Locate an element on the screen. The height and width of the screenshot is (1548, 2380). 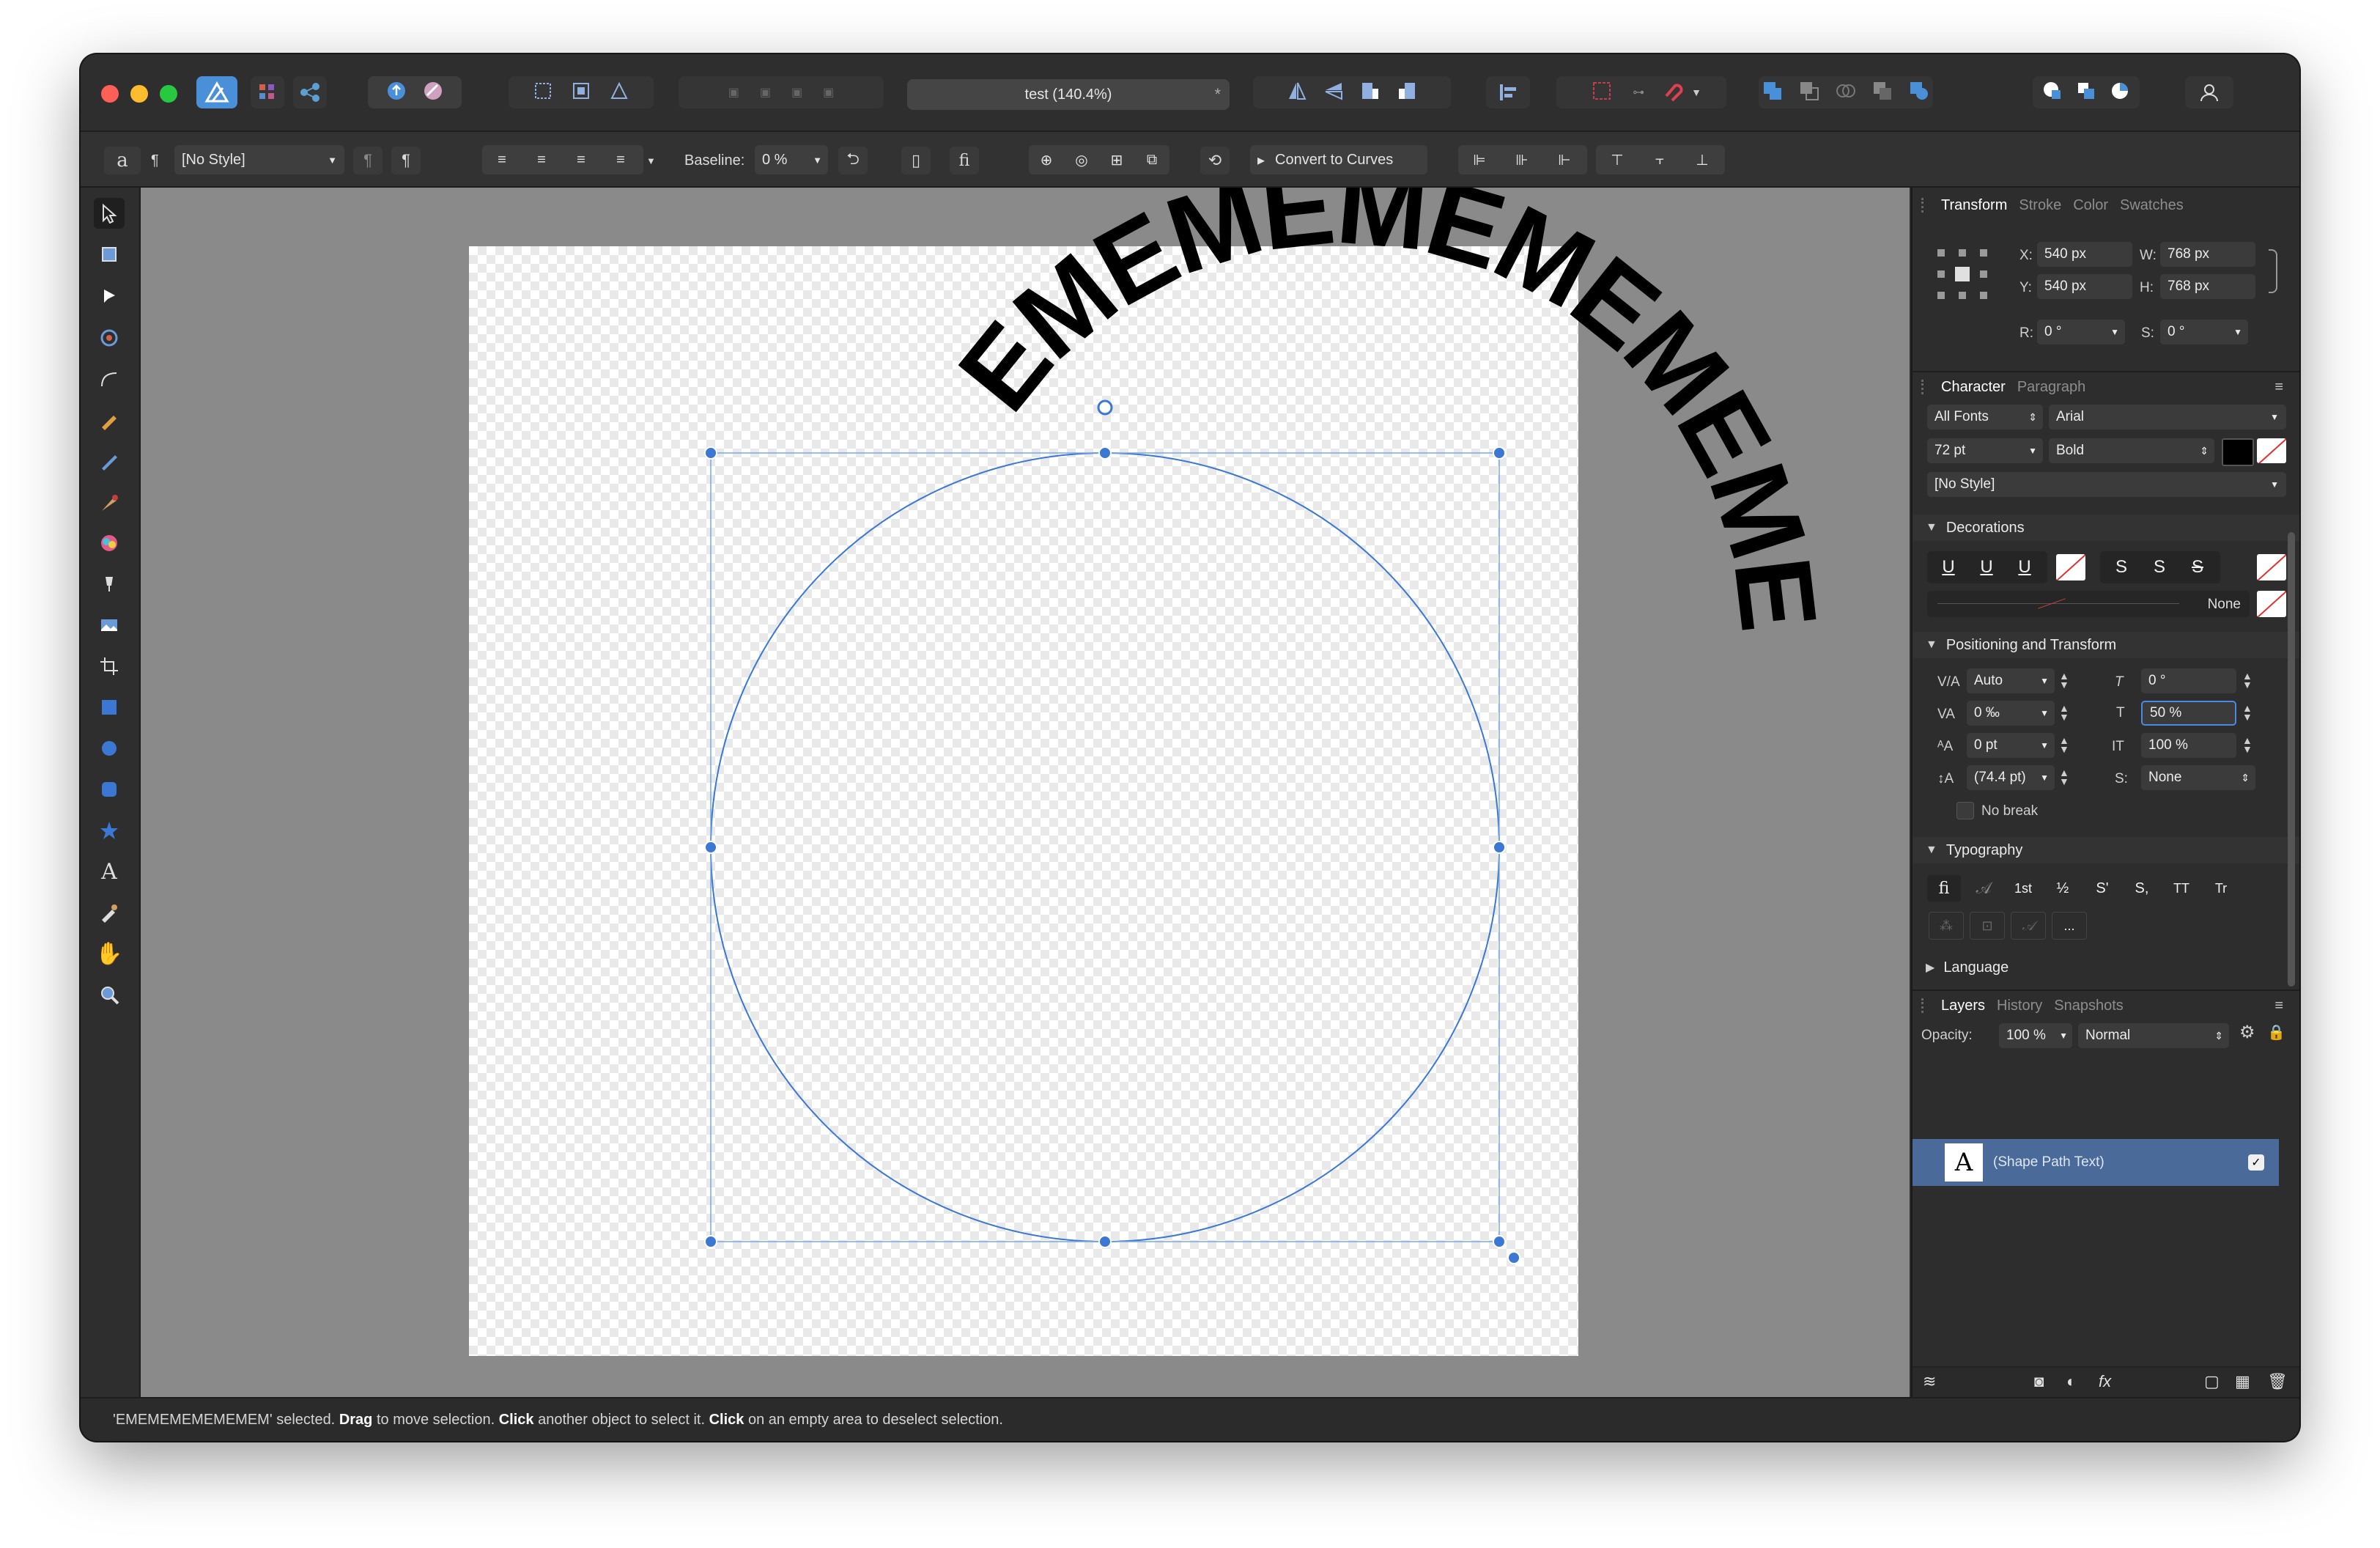
handle-left is located at coordinates (710, 847).